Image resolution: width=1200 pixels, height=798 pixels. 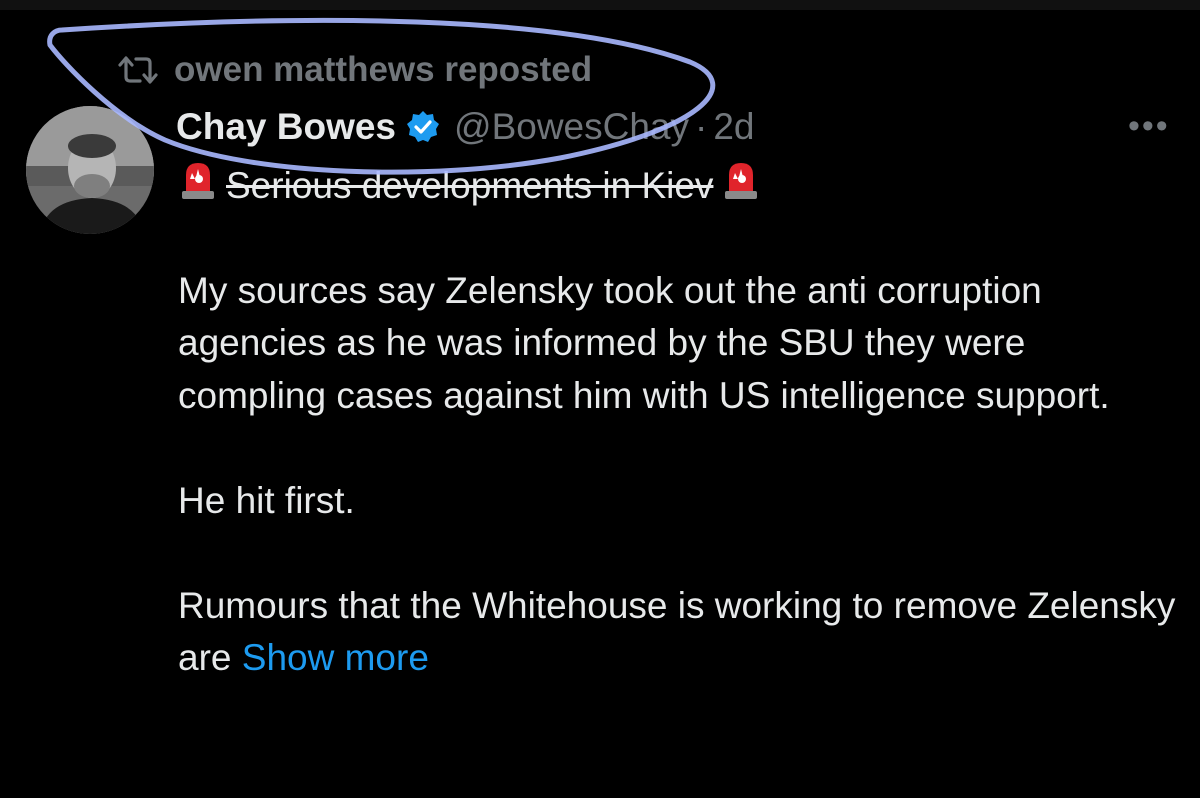 What do you see at coordinates (286, 127) in the screenshot?
I see `author-name: Chay Bowes` at bounding box center [286, 127].